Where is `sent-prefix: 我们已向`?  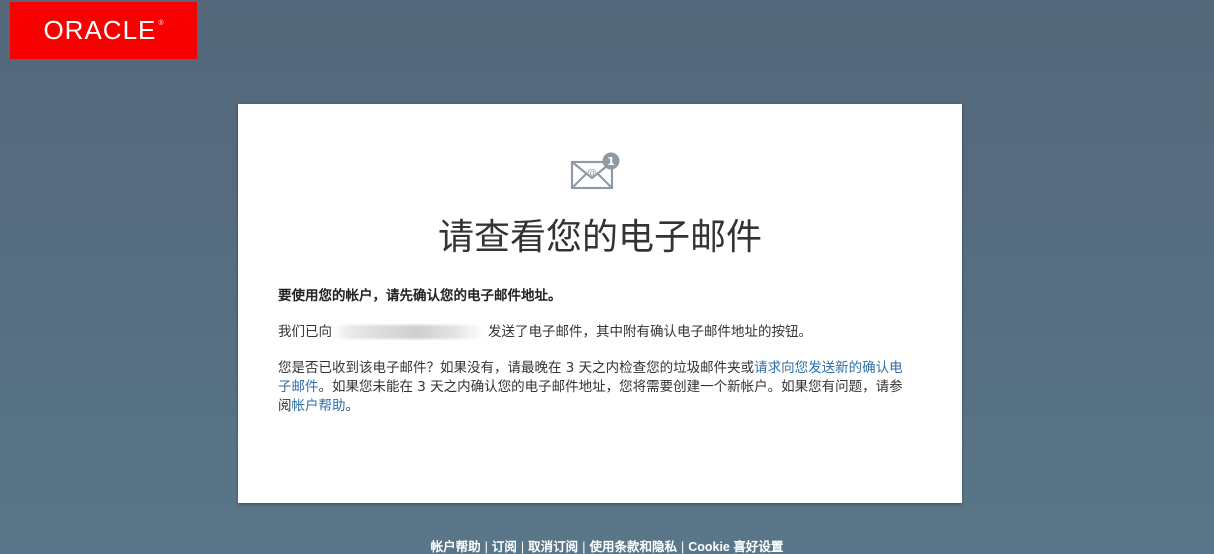
sent-prefix: 我们已向 is located at coordinates (305, 332).